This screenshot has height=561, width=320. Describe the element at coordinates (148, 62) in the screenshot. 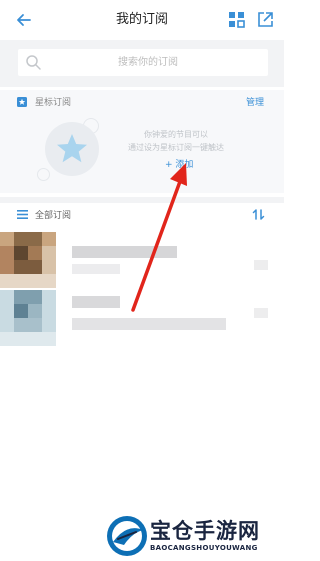

I see `search-input` at that location.